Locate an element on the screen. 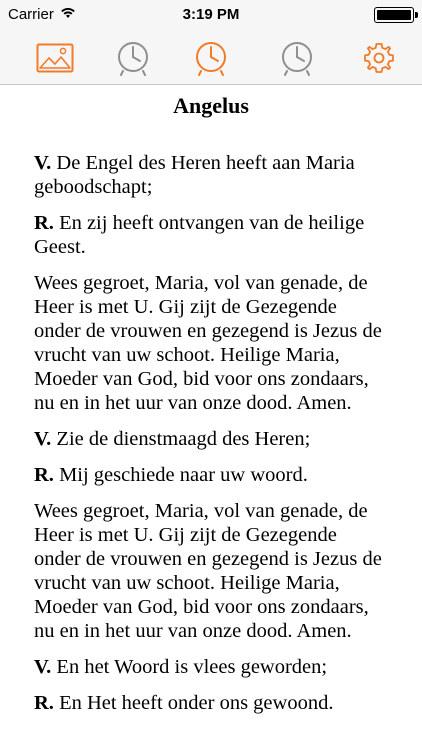 Image resolution: width=422 pixels, height=750 pixels. paragraph-text: Zie de dienstmaagd des Heren; is located at coordinates (181, 439).